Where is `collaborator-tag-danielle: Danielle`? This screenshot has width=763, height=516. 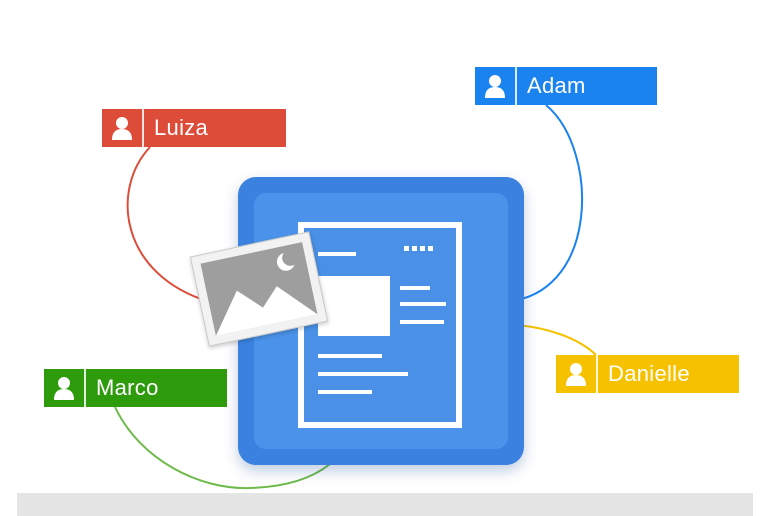 collaborator-tag-danielle: Danielle is located at coordinates (647, 374).